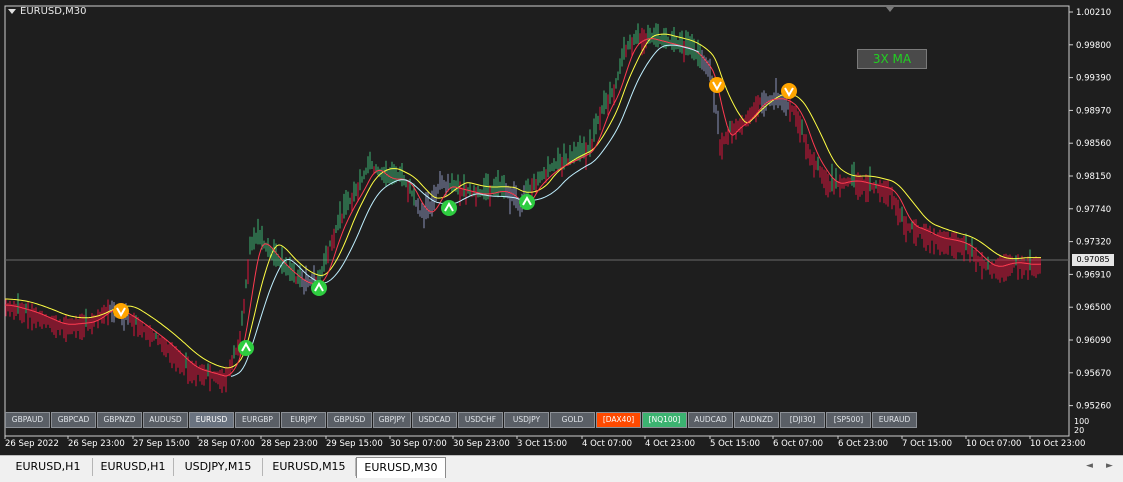 Image resolution: width=1123 pixels, height=482 pixels. What do you see at coordinates (927, 444) in the screenshot?
I see `time-label: 7 Oct 15:00` at bounding box center [927, 444].